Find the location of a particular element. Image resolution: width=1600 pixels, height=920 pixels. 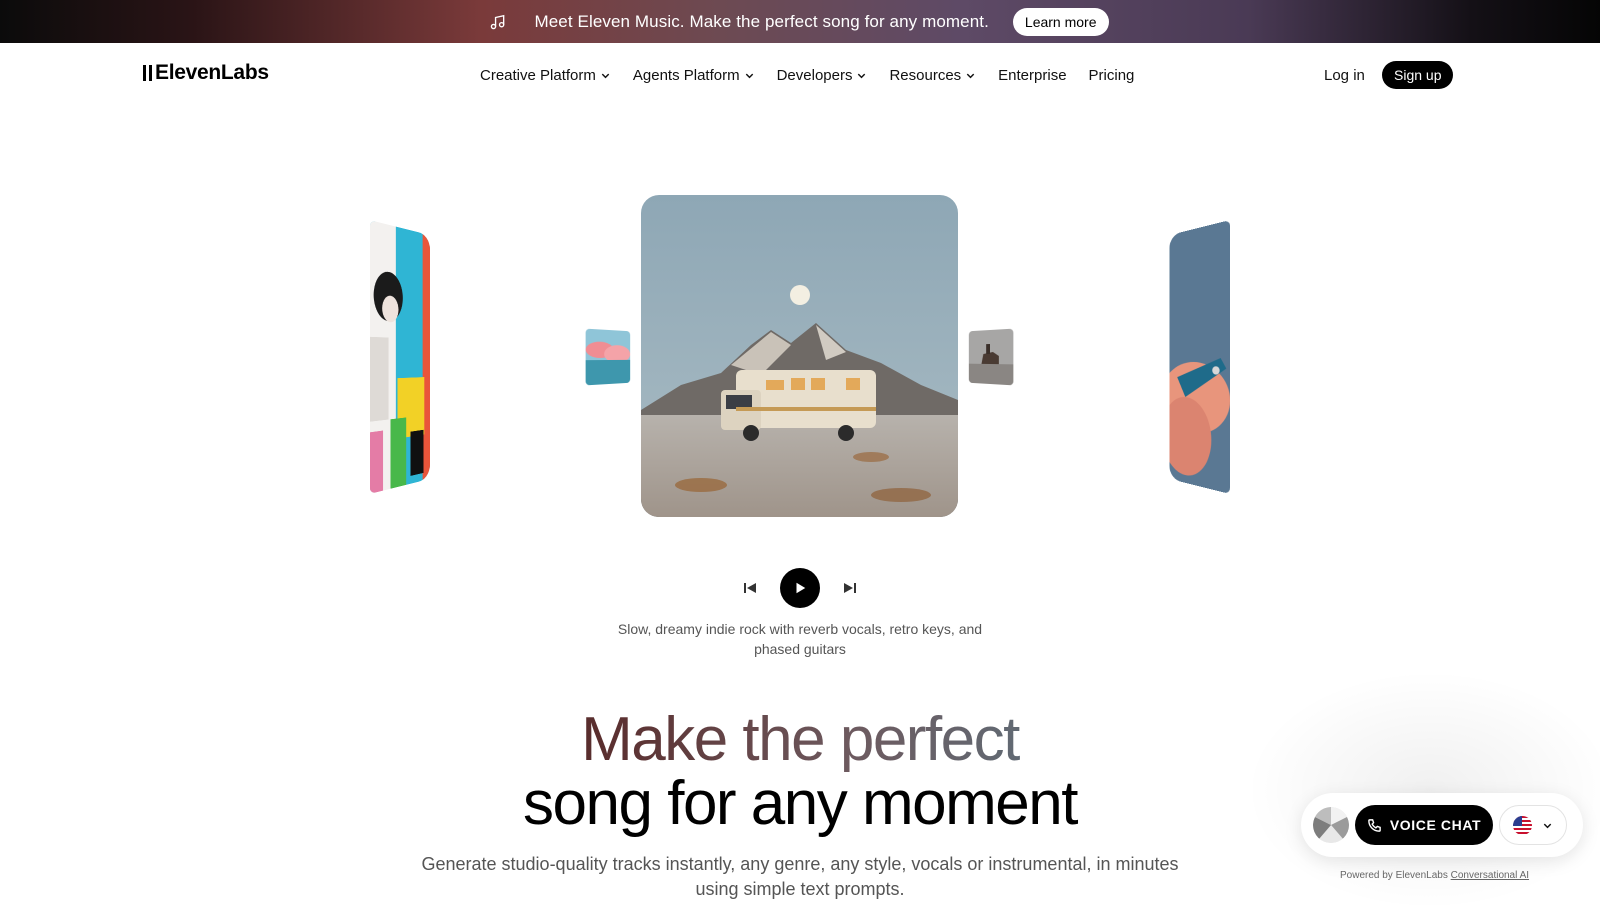

logo-text: ElevenLabs is located at coordinates (212, 72).